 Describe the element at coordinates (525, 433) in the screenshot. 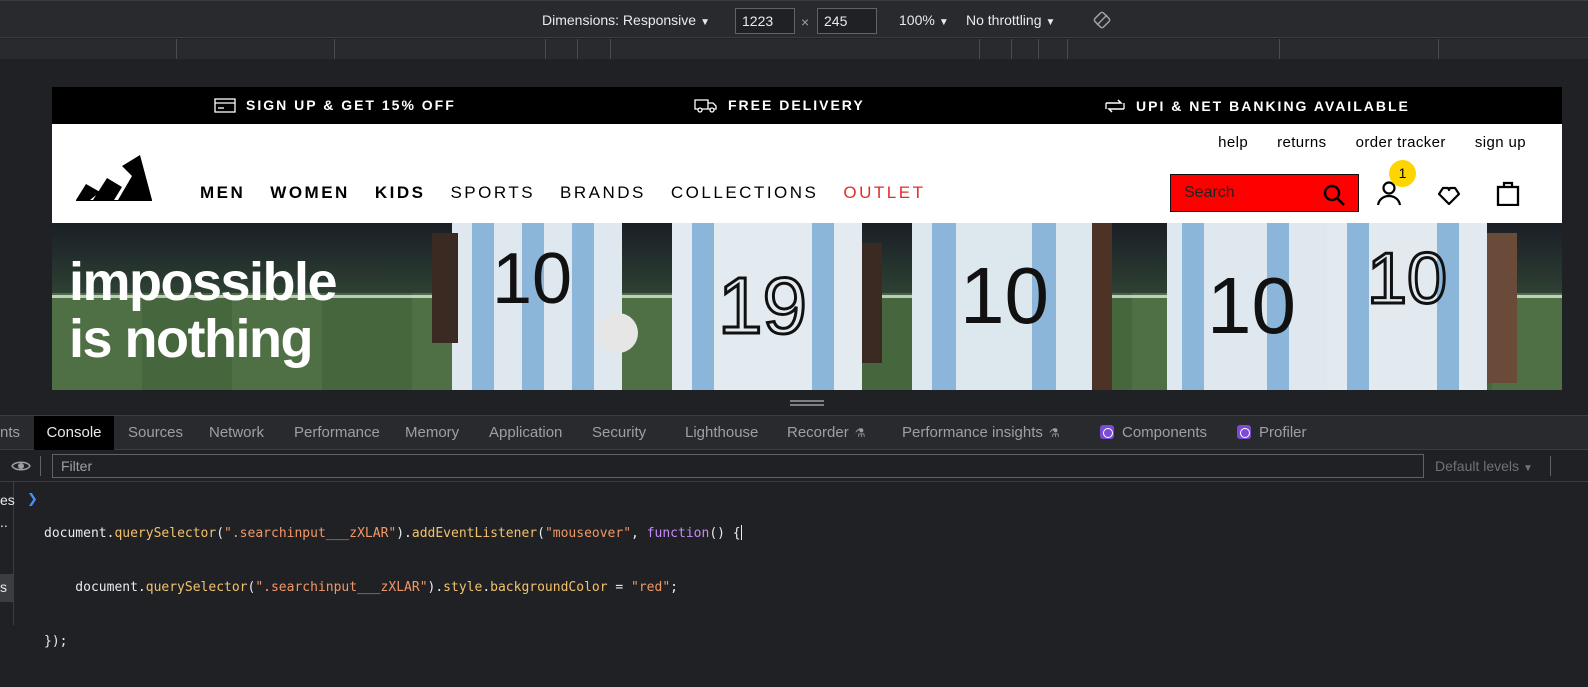

I see `tab-application: Application` at that location.